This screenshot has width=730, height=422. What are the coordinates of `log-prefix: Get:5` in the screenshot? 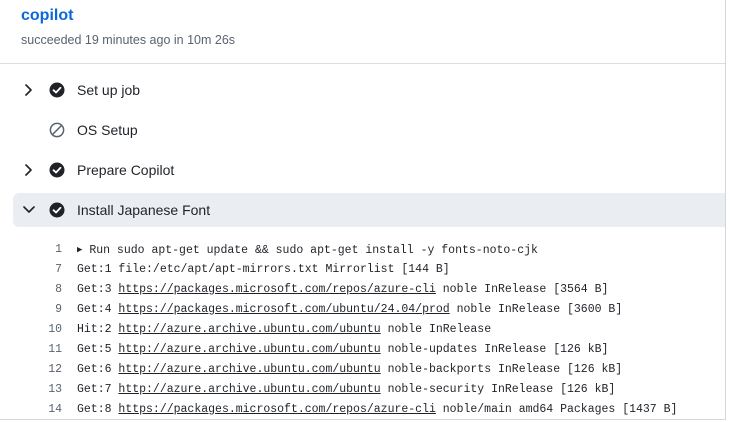 It's located at (98, 349).